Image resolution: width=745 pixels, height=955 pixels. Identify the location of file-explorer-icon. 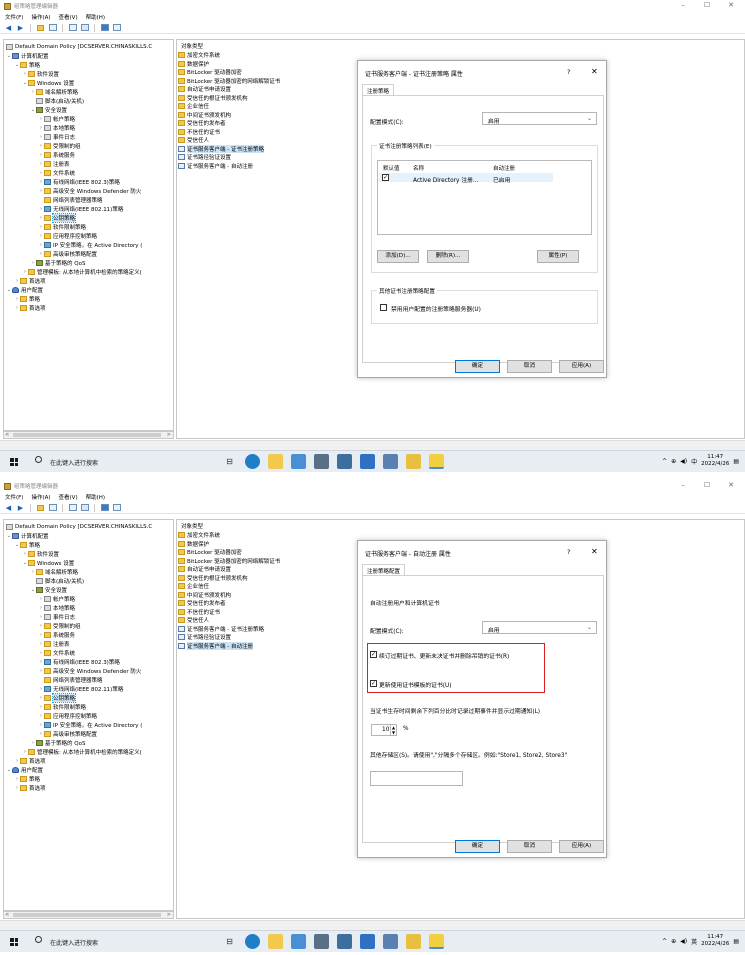
(275, 461).